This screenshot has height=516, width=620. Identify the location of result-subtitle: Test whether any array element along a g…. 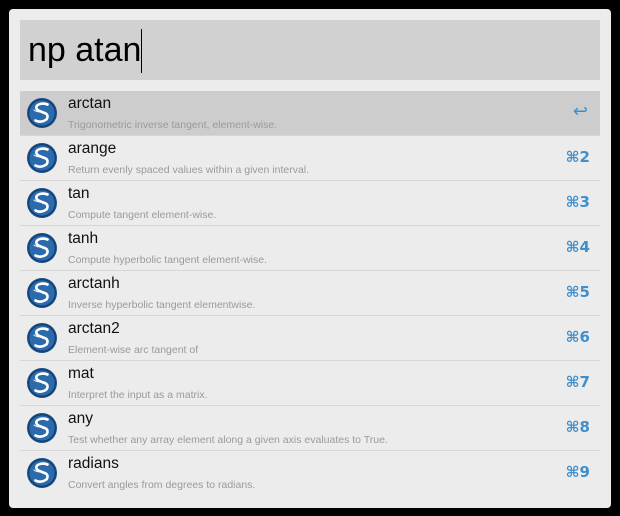
(228, 440).